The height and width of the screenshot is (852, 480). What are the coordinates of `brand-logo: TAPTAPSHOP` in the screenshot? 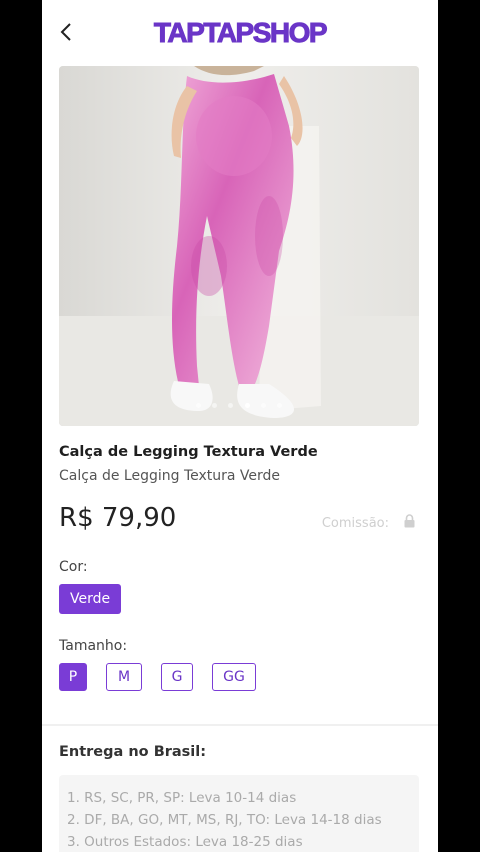 It's located at (240, 33).